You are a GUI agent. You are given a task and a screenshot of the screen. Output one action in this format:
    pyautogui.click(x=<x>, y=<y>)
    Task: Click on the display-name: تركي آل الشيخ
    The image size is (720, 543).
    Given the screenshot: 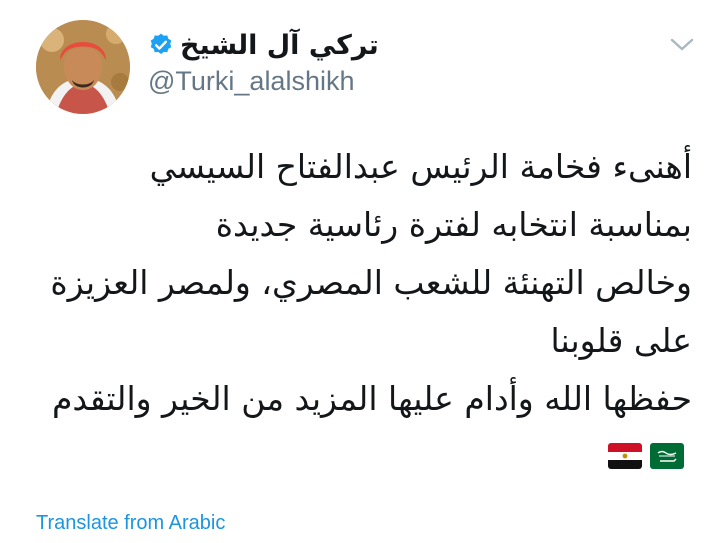 What is the action you would take?
    pyautogui.click(x=279, y=45)
    